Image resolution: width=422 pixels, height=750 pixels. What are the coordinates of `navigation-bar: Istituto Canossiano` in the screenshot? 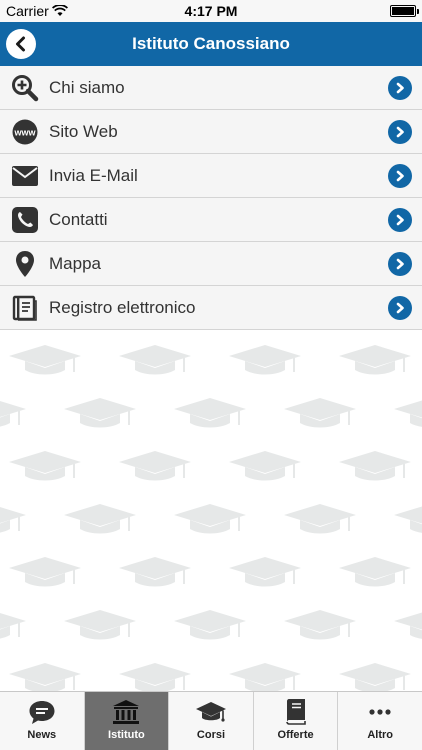 It's located at (211, 44).